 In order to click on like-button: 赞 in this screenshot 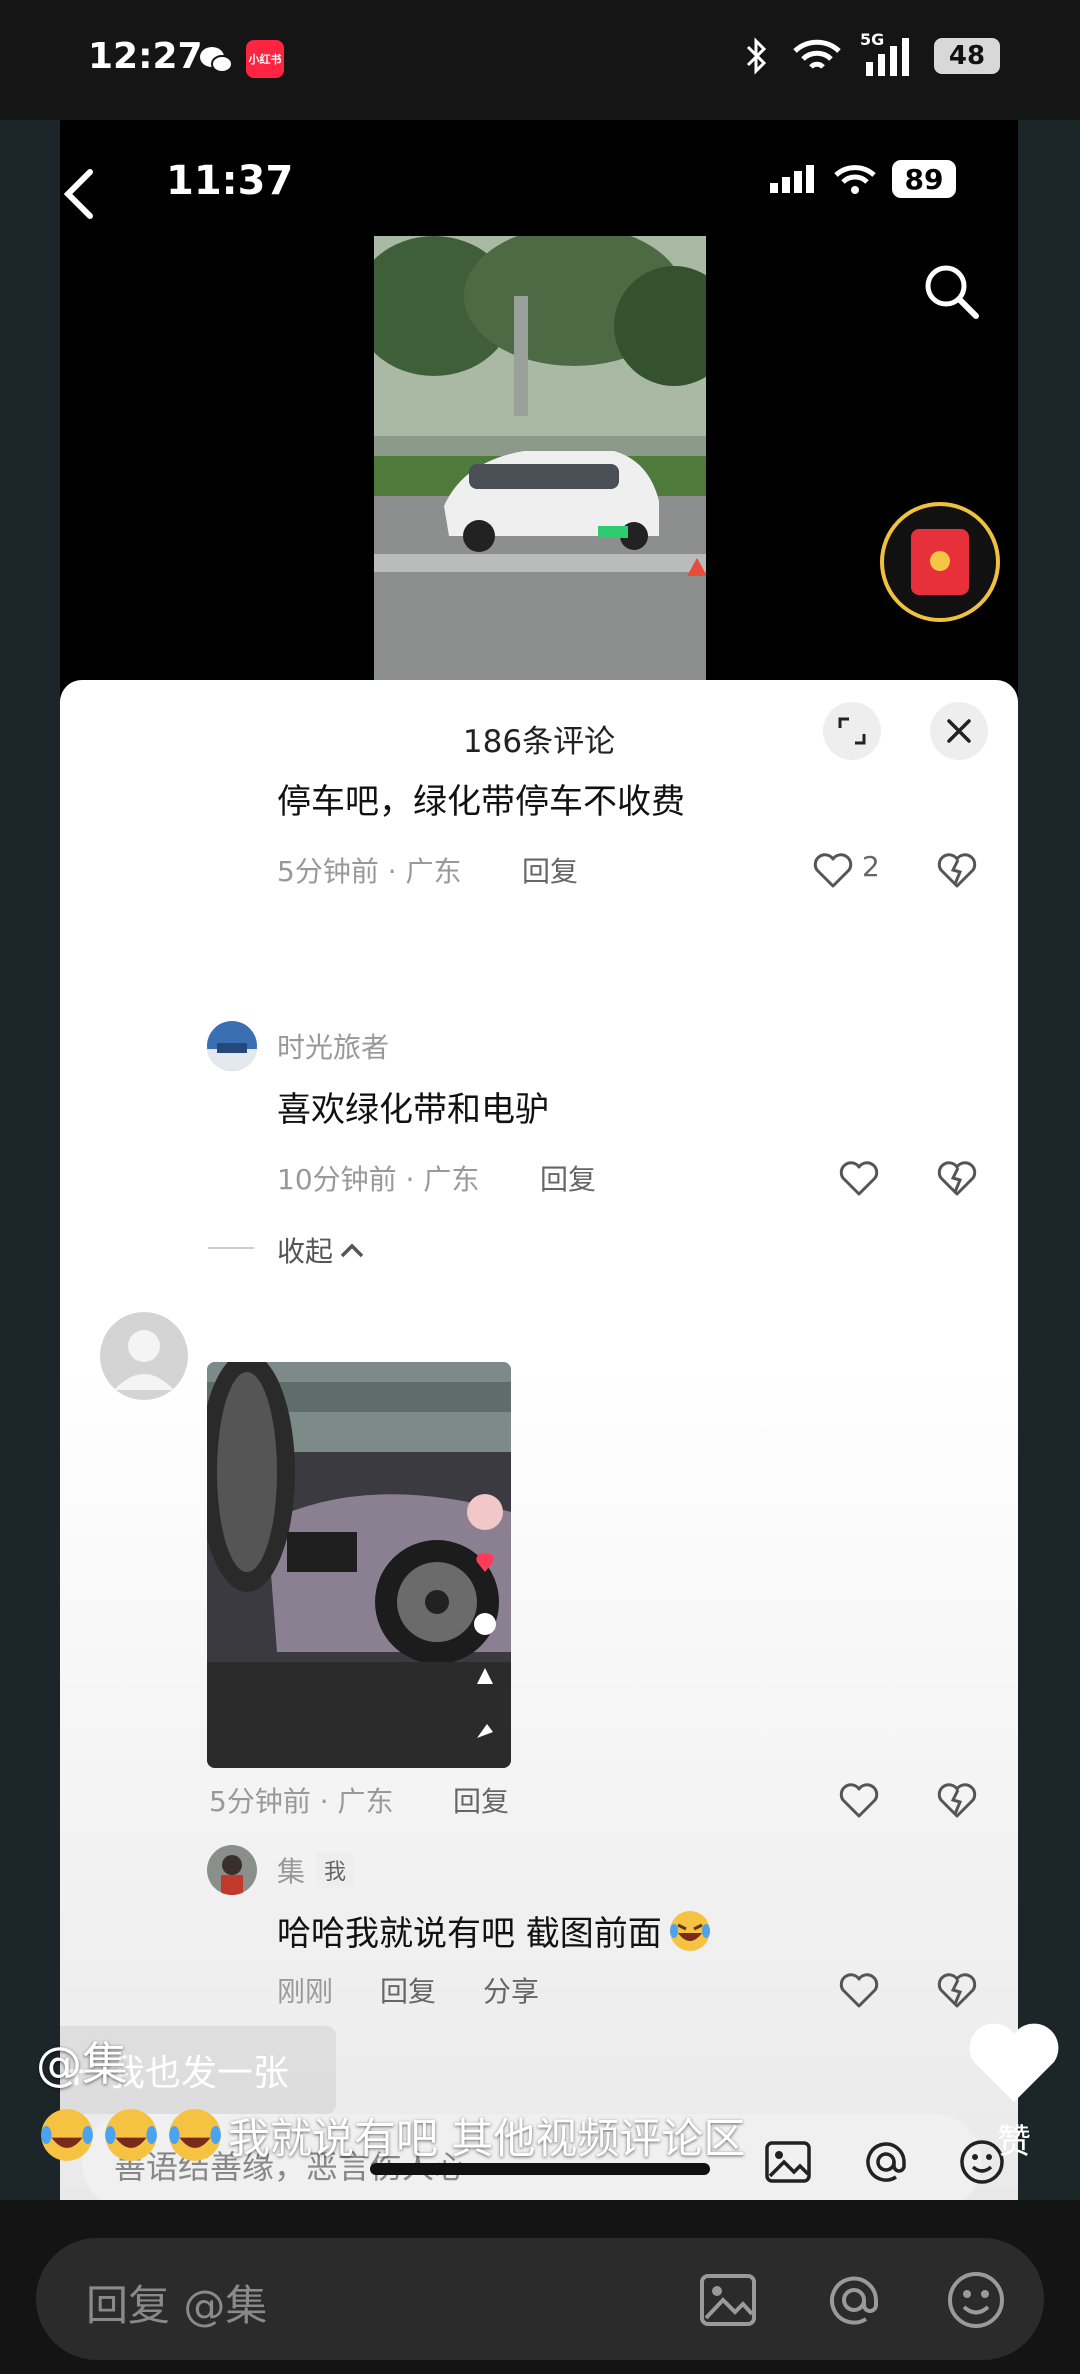, I will do `click(1014, 2091)`.